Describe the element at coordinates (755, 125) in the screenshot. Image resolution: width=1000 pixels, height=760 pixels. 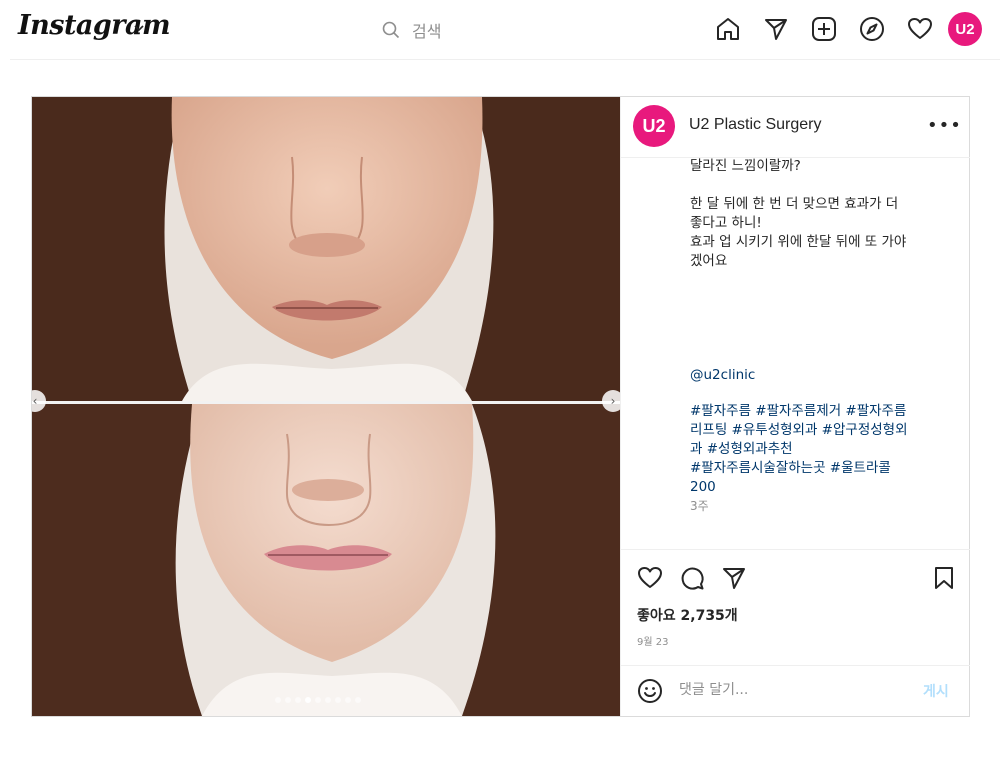
I see `author-username: U2 Plastic Surgery` at that location.